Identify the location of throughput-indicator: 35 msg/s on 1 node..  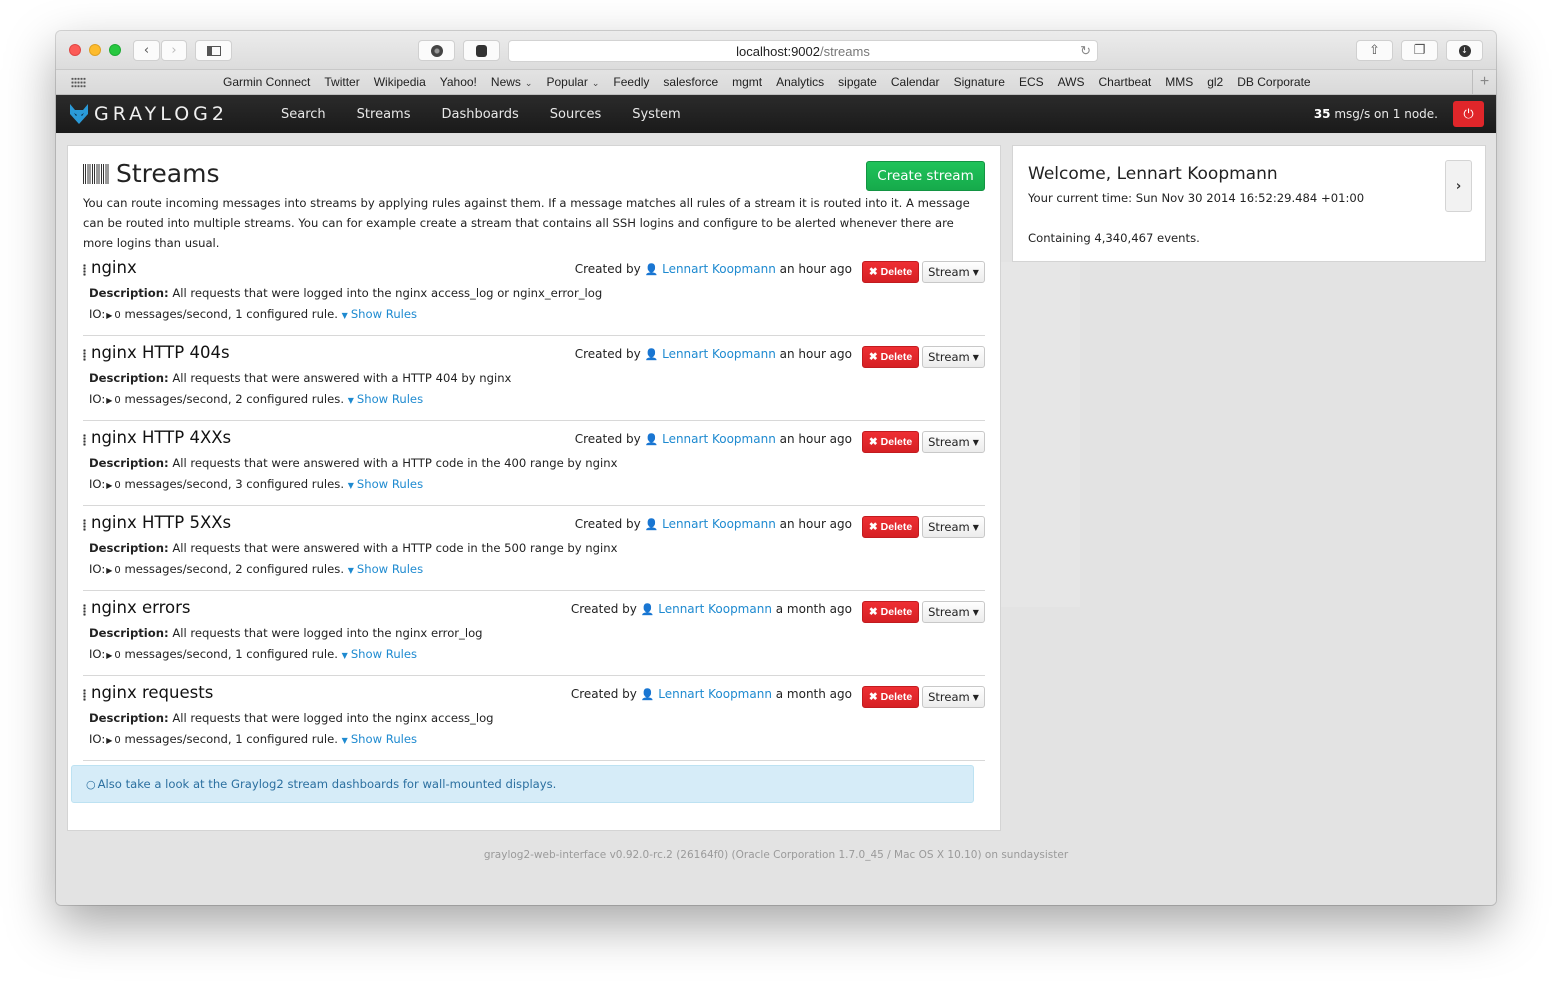
(1376, 114).